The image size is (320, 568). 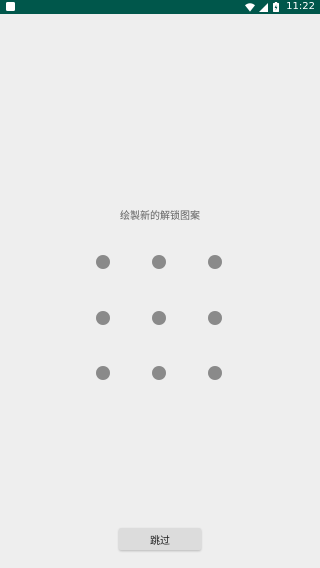 I want to click on battery-charging-icon, so click(x=276, y=7).